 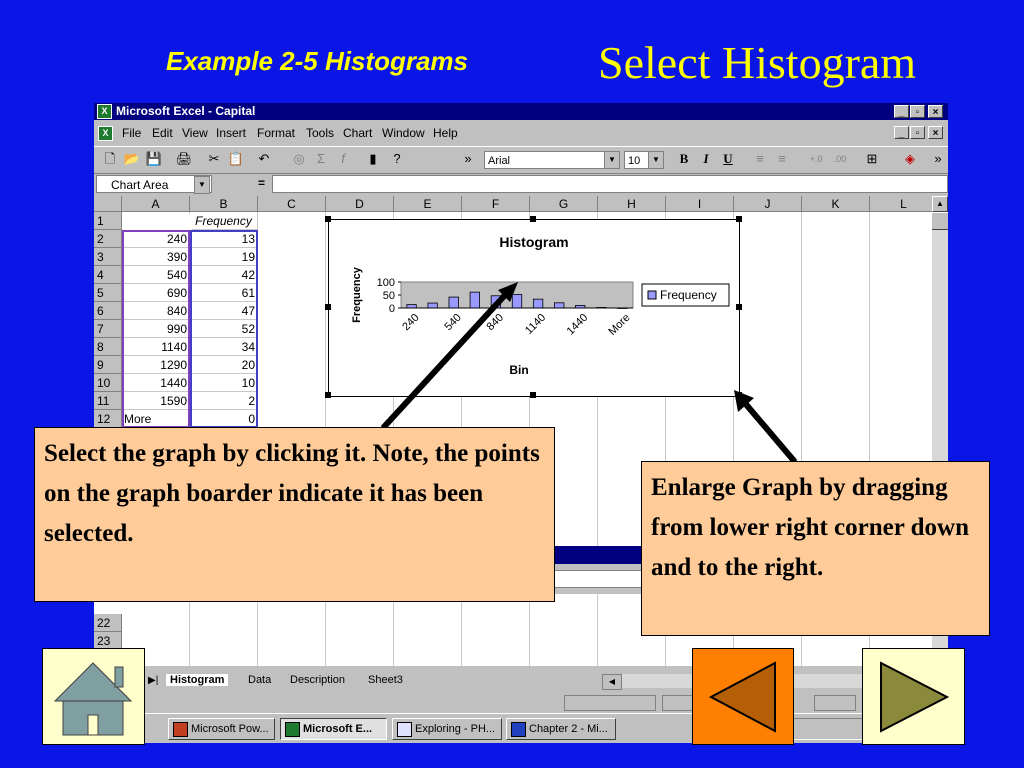 What do you see at coordinates (93, 699) in the screenshot?
I see `home-icon` at bounding box center [93, 699].